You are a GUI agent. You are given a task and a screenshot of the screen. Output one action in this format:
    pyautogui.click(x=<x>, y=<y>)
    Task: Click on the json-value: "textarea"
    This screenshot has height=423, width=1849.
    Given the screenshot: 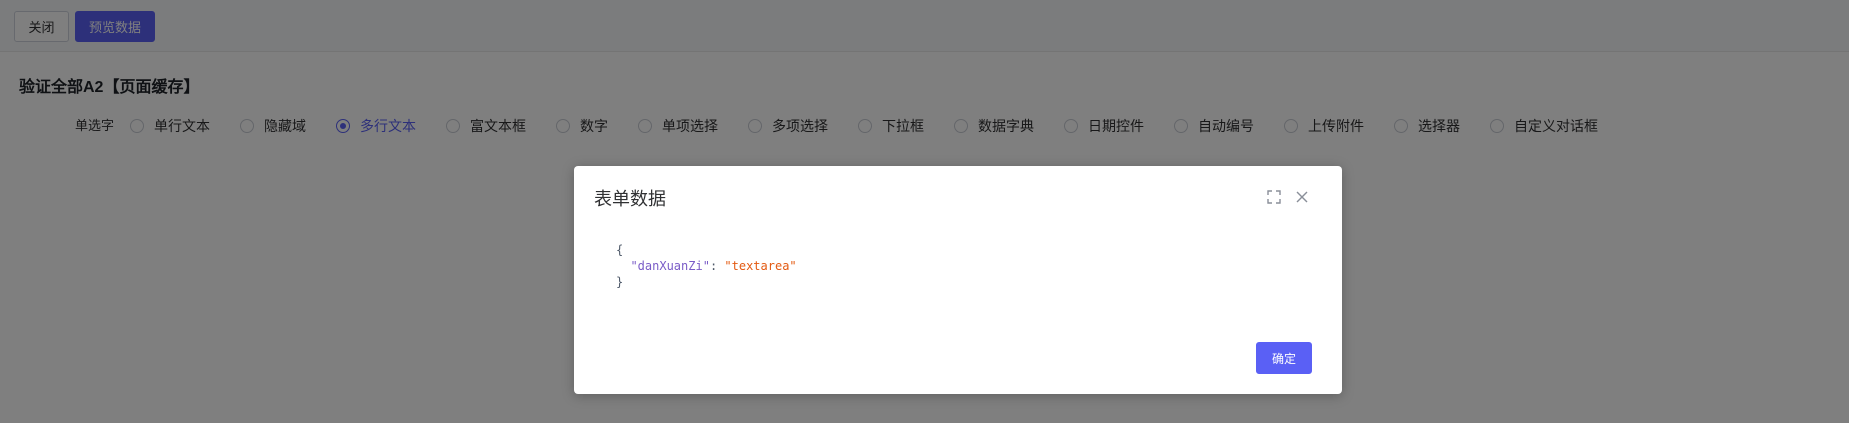 What is the action you would take?
    pyautogui.click(x=760, y=266)
    